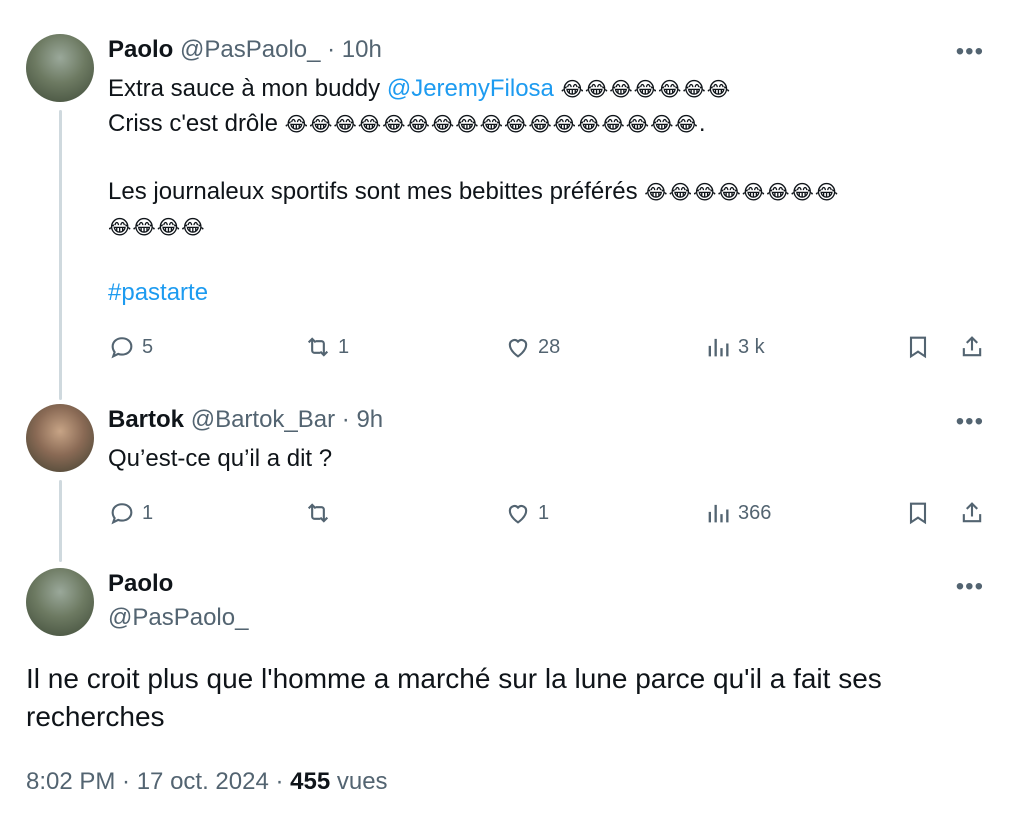 This screenshot has width=1022, height=826. What do you see at coordinates (742, 193) in the screenshot?
I see `emoji-group: 😂😂😂😂😂😂😂😂` at bounding box center [742, 193].